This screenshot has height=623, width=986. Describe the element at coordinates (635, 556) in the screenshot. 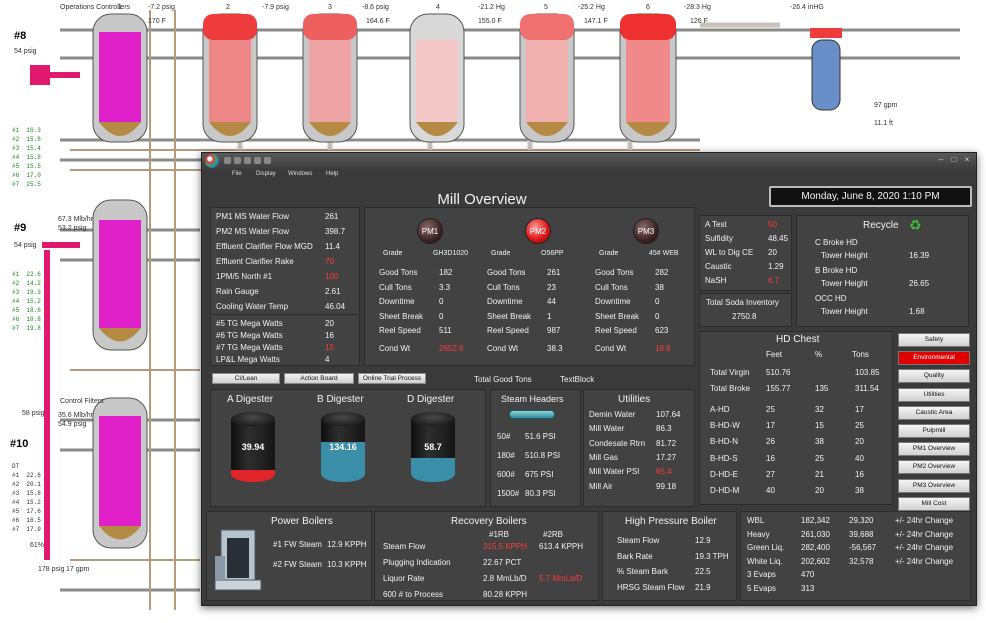

I see `hp-boiler-label: Bark Rate` at that location.